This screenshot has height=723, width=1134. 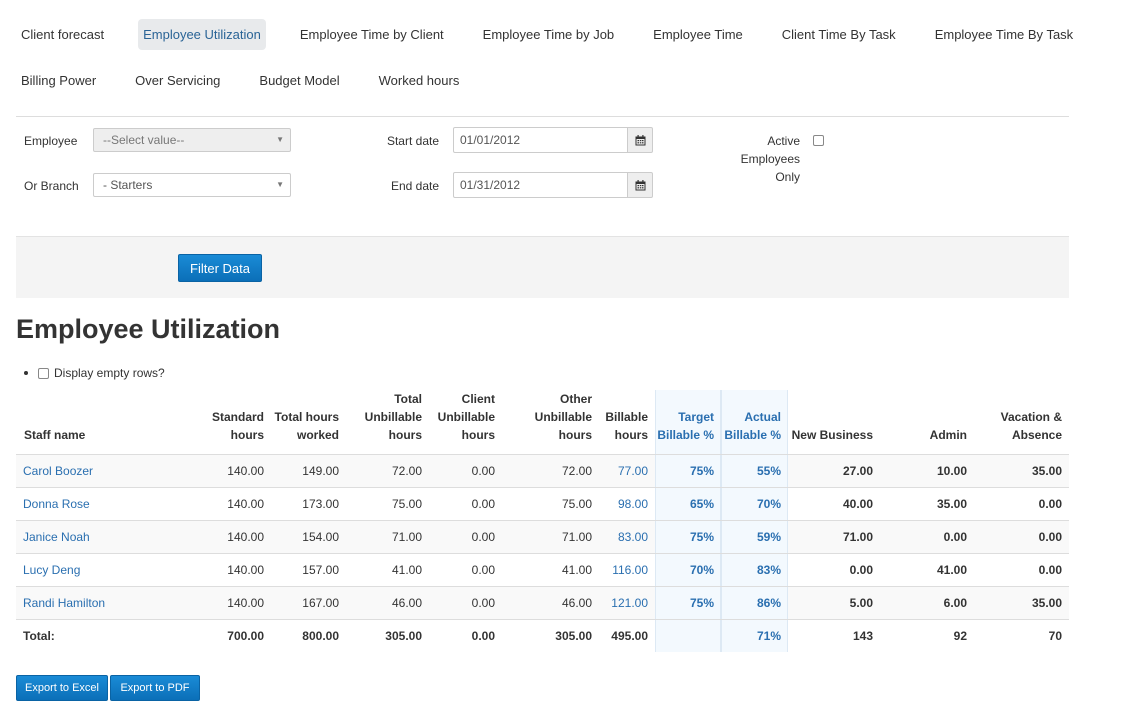 What do you see at coordinates (688, 504) in the screenshot?
I see `table-cell: 65%` at bounding box center [688, 504].